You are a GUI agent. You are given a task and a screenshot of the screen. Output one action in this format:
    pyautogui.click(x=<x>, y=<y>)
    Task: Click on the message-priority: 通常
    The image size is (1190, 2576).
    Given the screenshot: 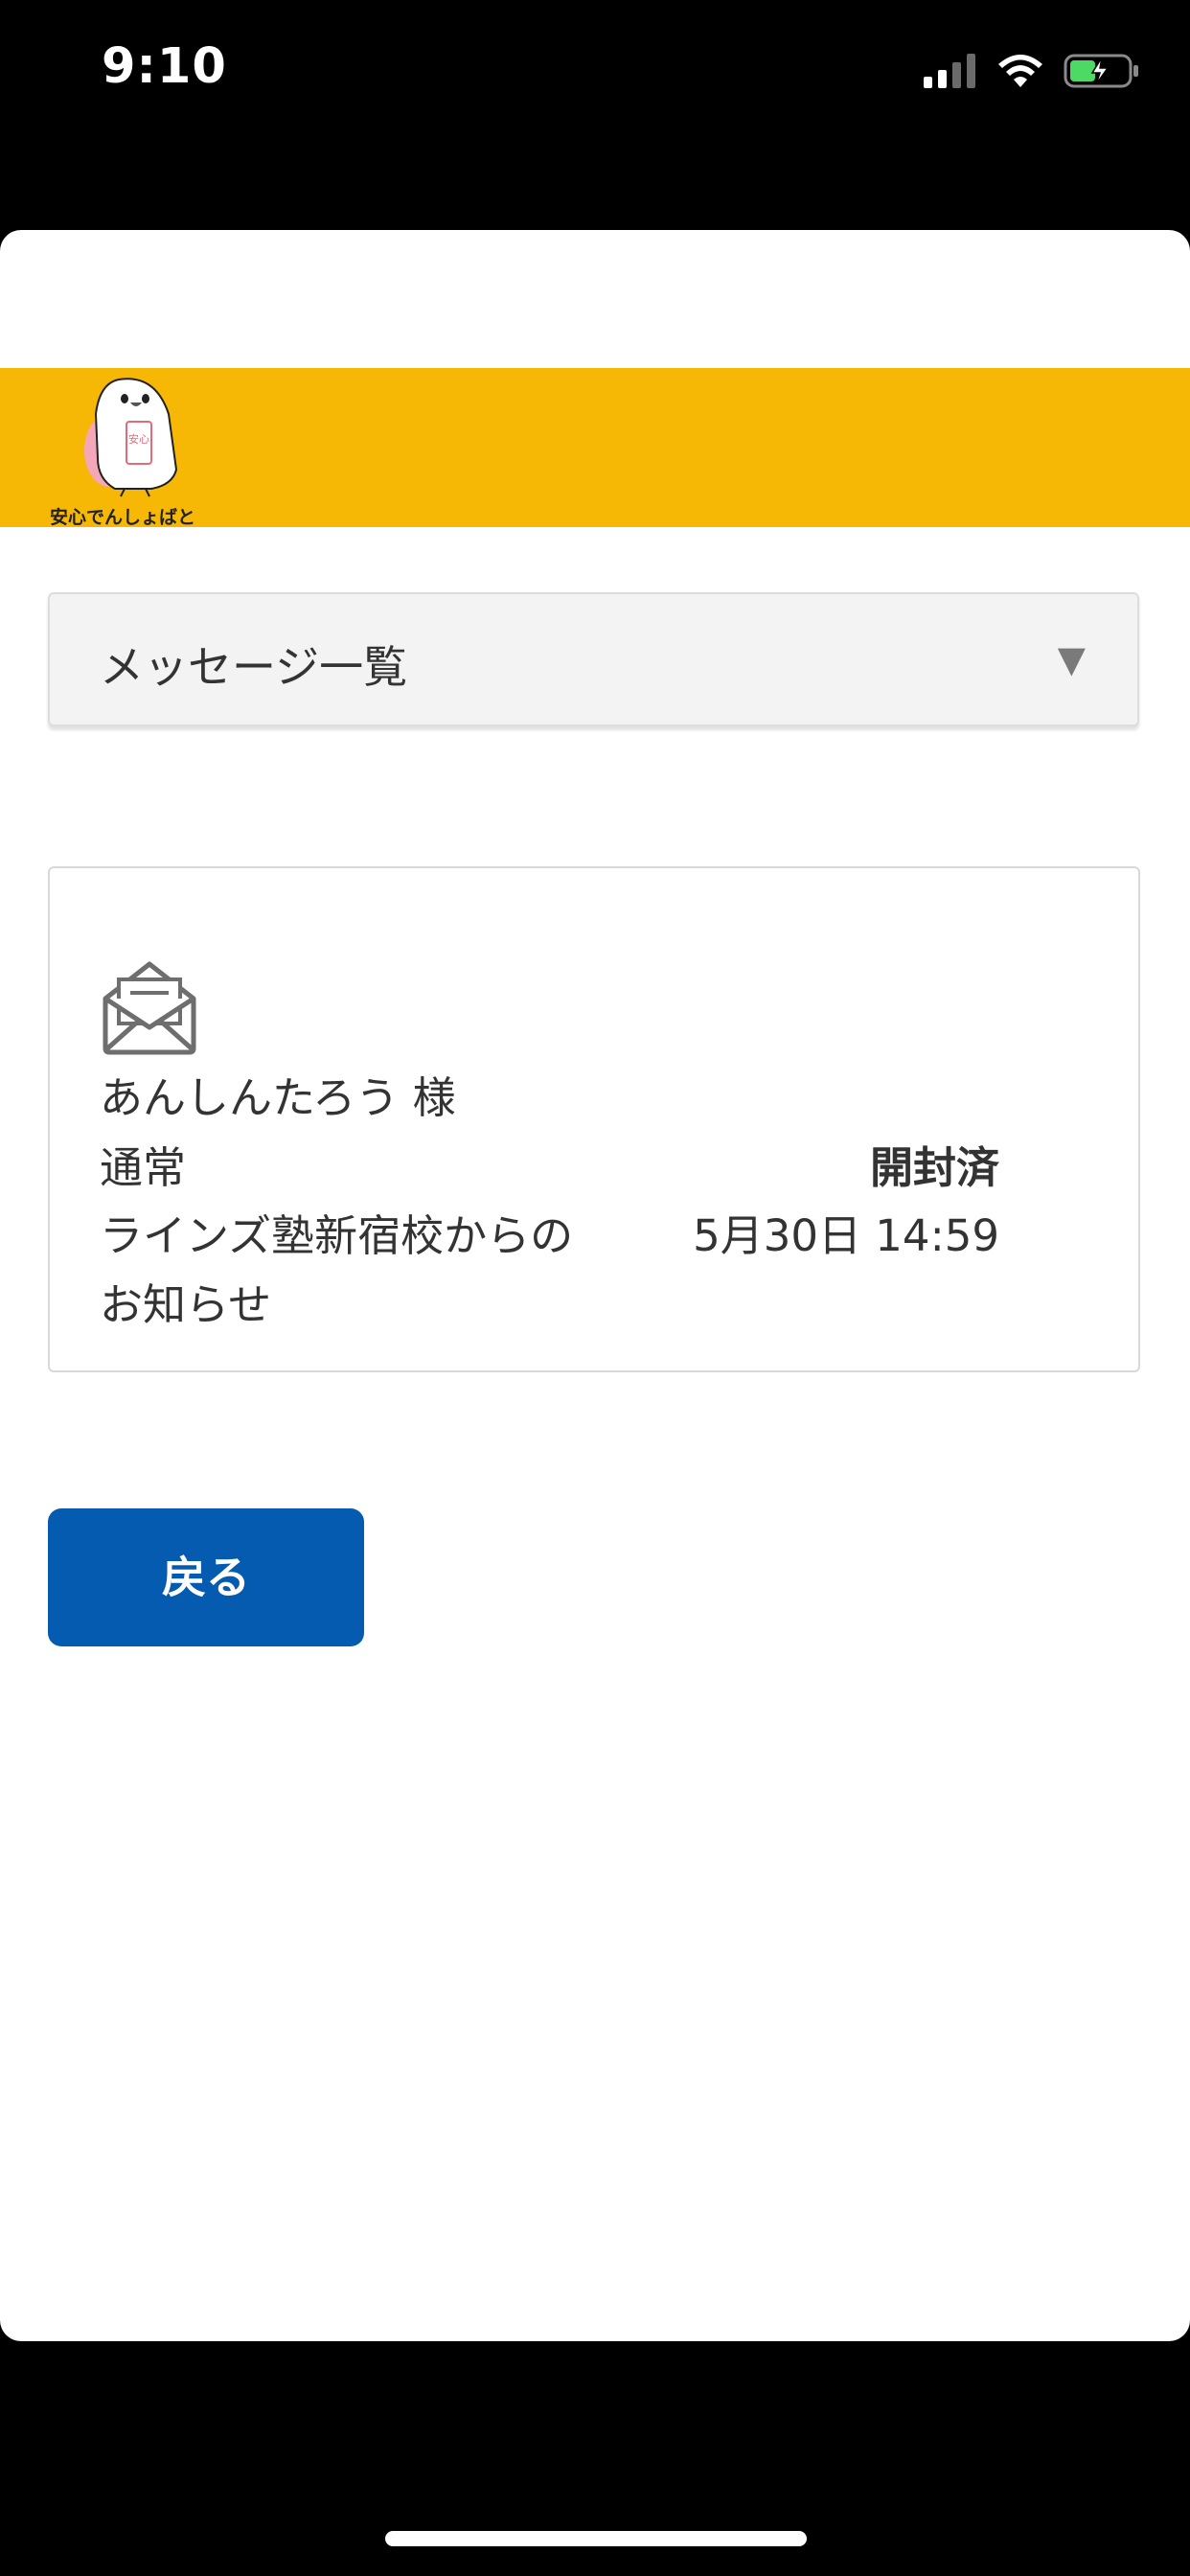 What is the action you would take?
    pyautogui.click(x=144, y=1167)
    